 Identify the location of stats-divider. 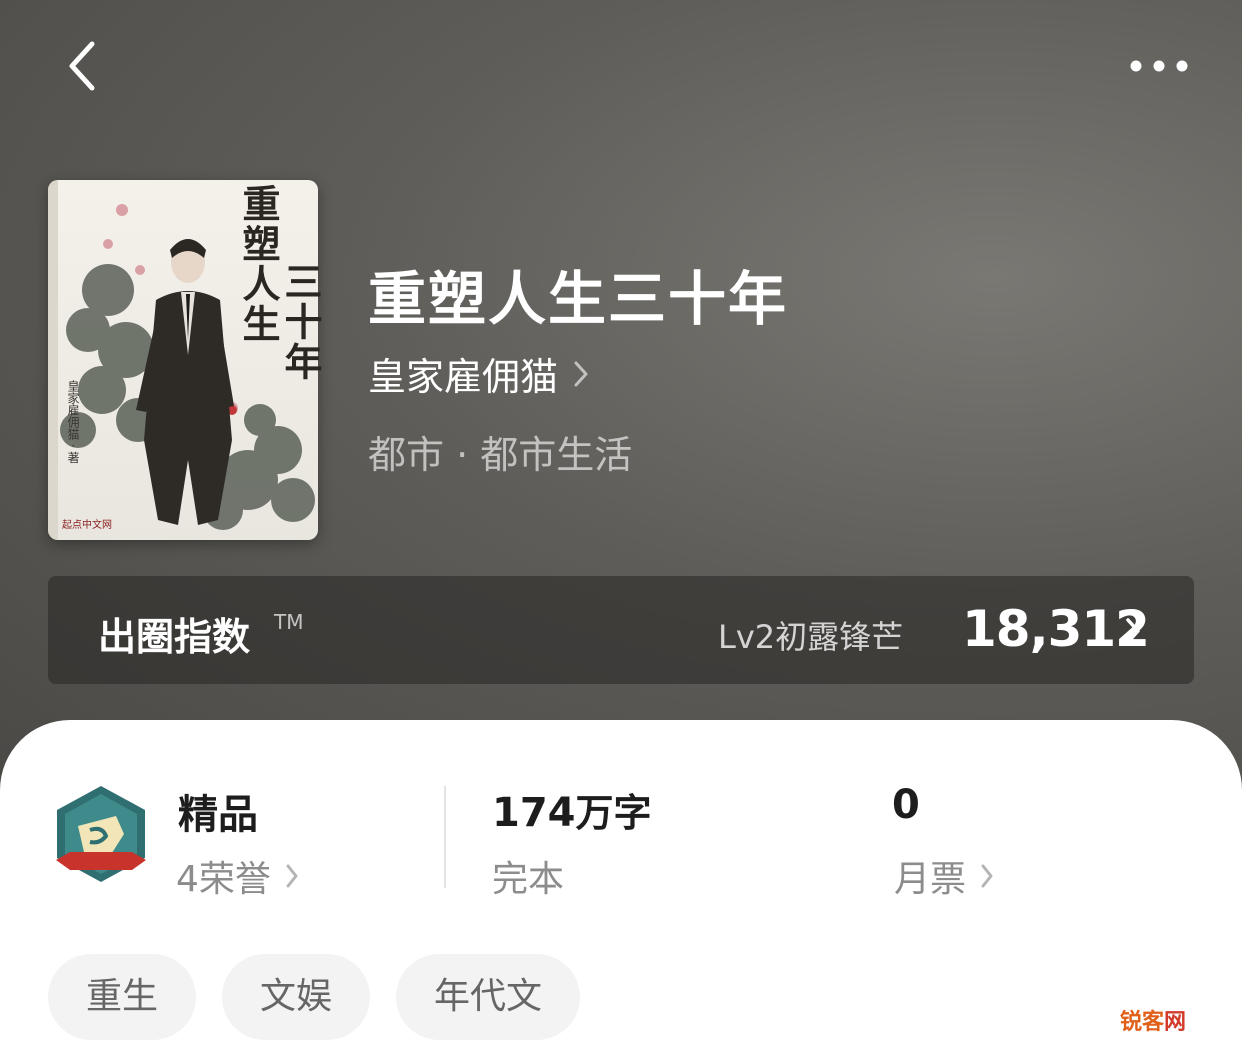
(445, 837).